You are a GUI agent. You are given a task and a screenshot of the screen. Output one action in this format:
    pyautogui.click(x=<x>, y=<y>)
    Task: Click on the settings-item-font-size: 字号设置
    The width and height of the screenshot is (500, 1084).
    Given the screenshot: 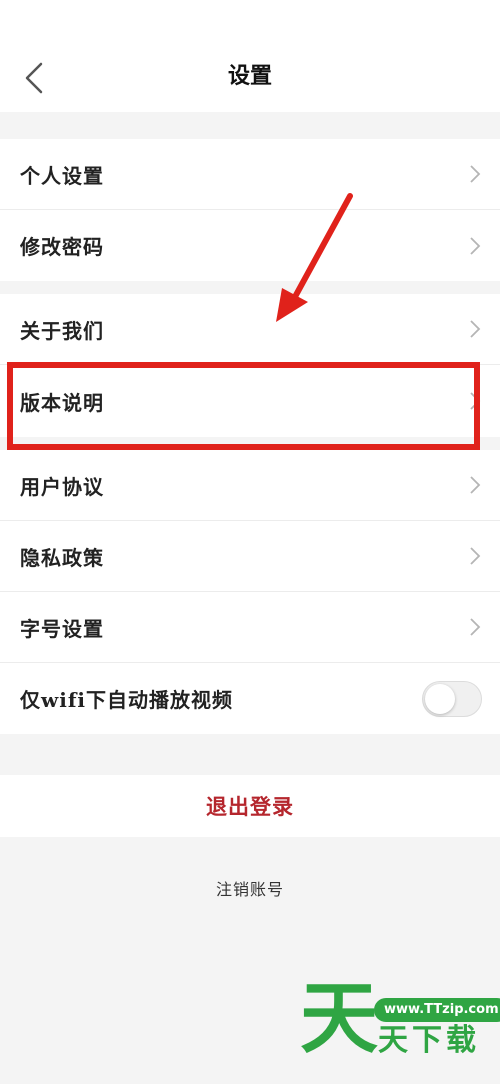 What is the action you would take?
    pyautogui.click(x=250, y=627)
    